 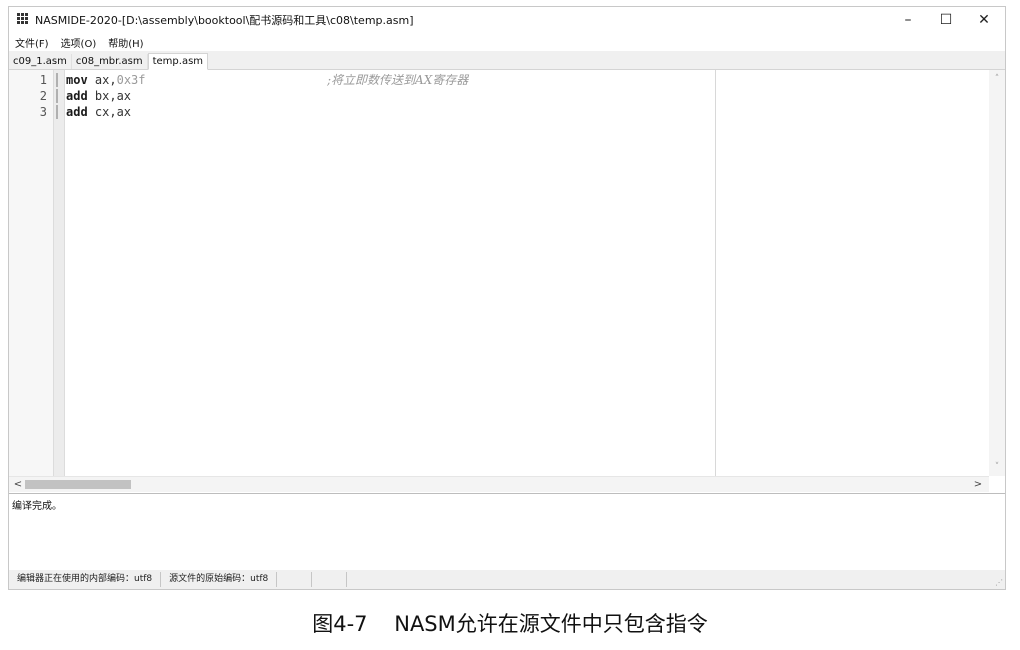 I want to click on line-number: 1, so click(x=43, y=80).